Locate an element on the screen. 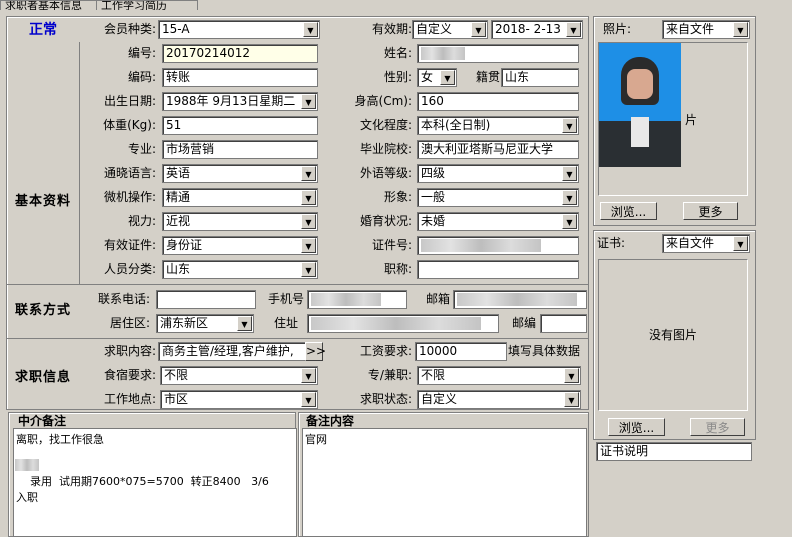 Image resolution: width=792 pixels, height=537 pixels. section-basic: 基本资料 is located at coordinates (42, 201).